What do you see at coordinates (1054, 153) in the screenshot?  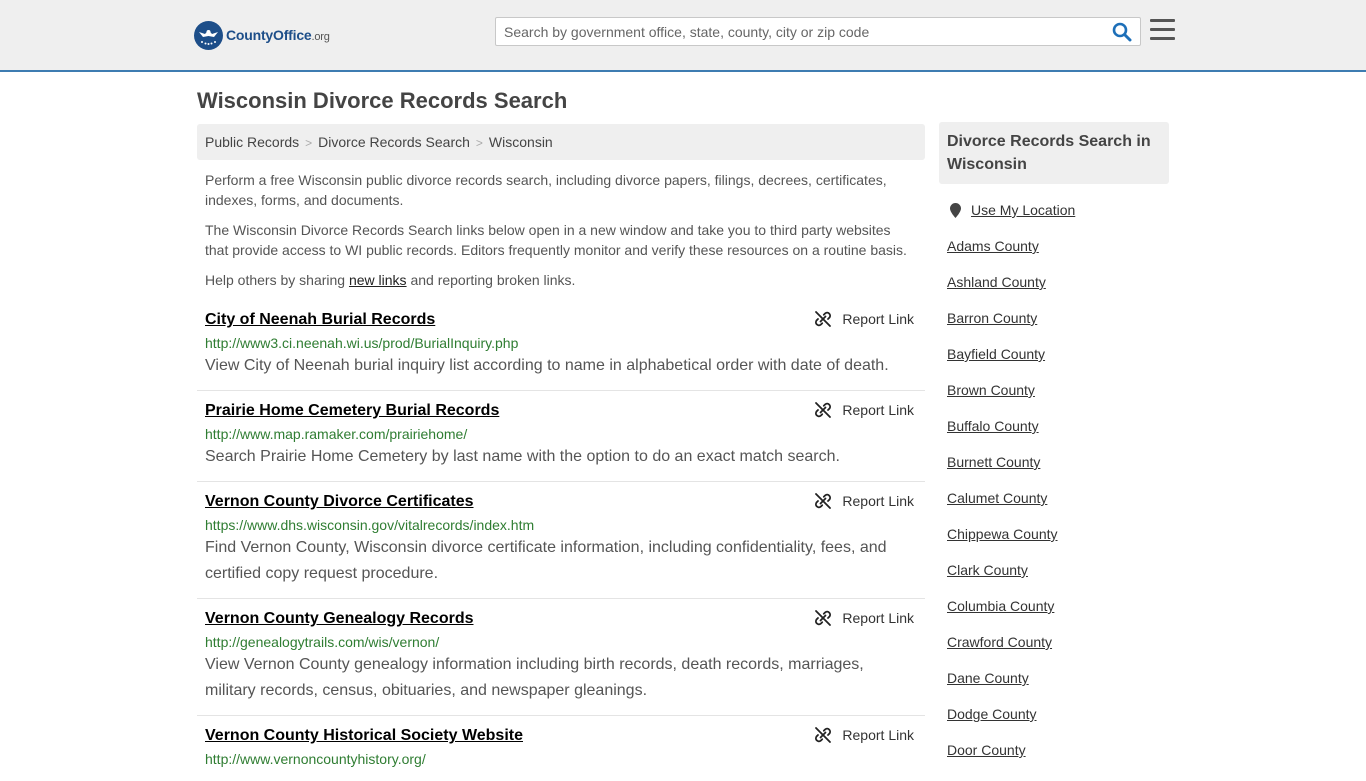 I see `sidebar-heading: Divorce Records Search in Wisconsin` at bounding box center [1054, 153].